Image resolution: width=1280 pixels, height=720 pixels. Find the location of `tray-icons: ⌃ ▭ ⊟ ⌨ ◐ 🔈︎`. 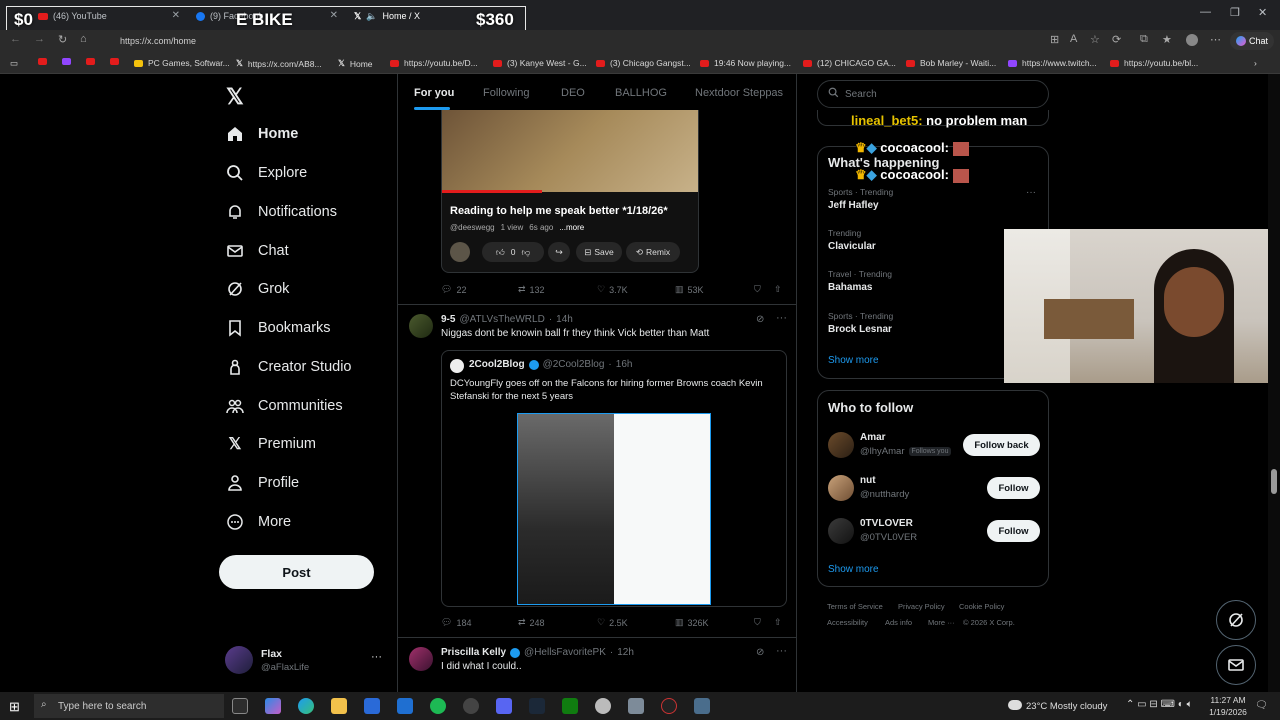

tray-icons: ⌃ ▭ ⊟ ⌨ ◐ 🔈︎ is located at coordinates (1159, 704).